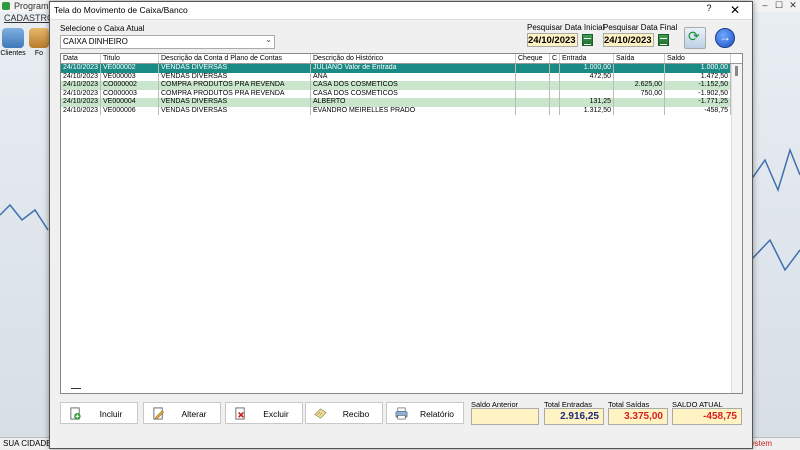 This screenshot has height=450, width=800. What do you see at coordinates (725, 38) in the screenshot?
I see `arrow-right-icon: →` at bounding box center [725, 38].